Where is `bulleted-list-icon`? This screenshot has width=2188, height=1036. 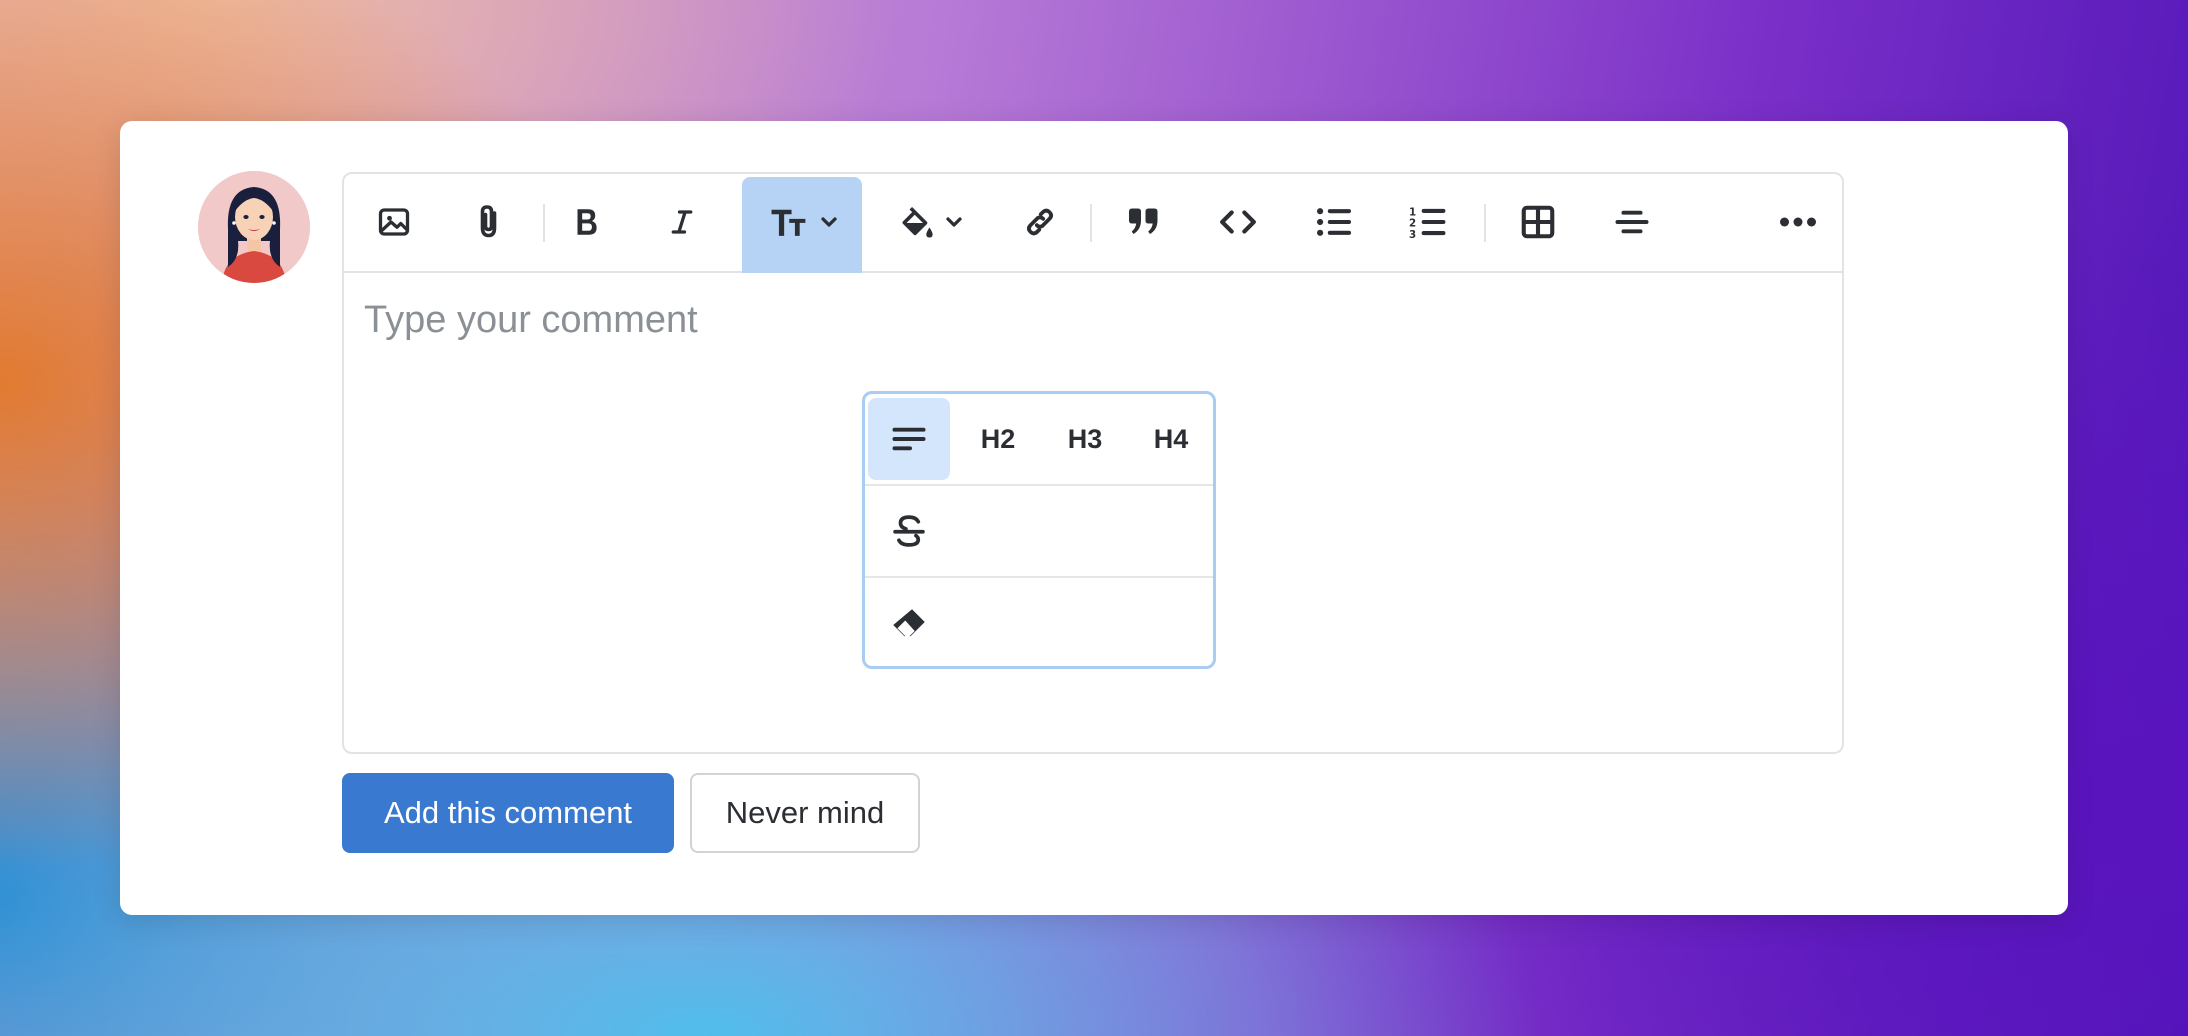
bulleted-list-icon is located at coordinates (1334, 222).